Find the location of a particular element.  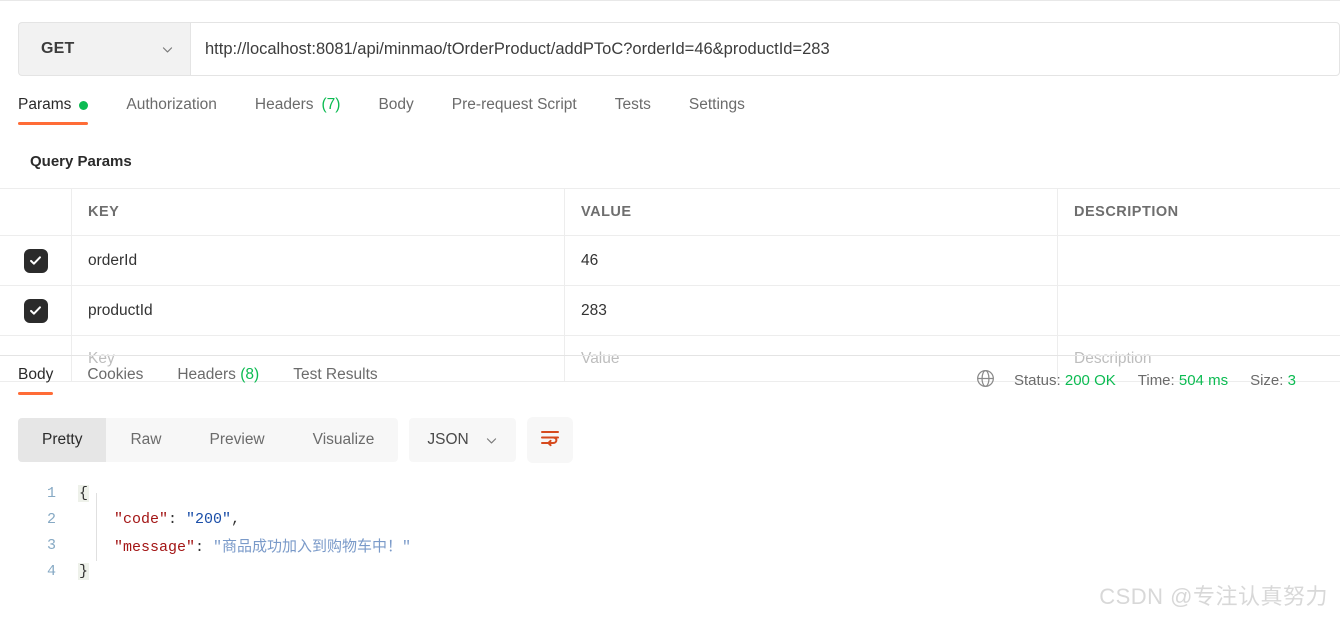

view-mode-raw: Raw is located at coordinates (145, 440).